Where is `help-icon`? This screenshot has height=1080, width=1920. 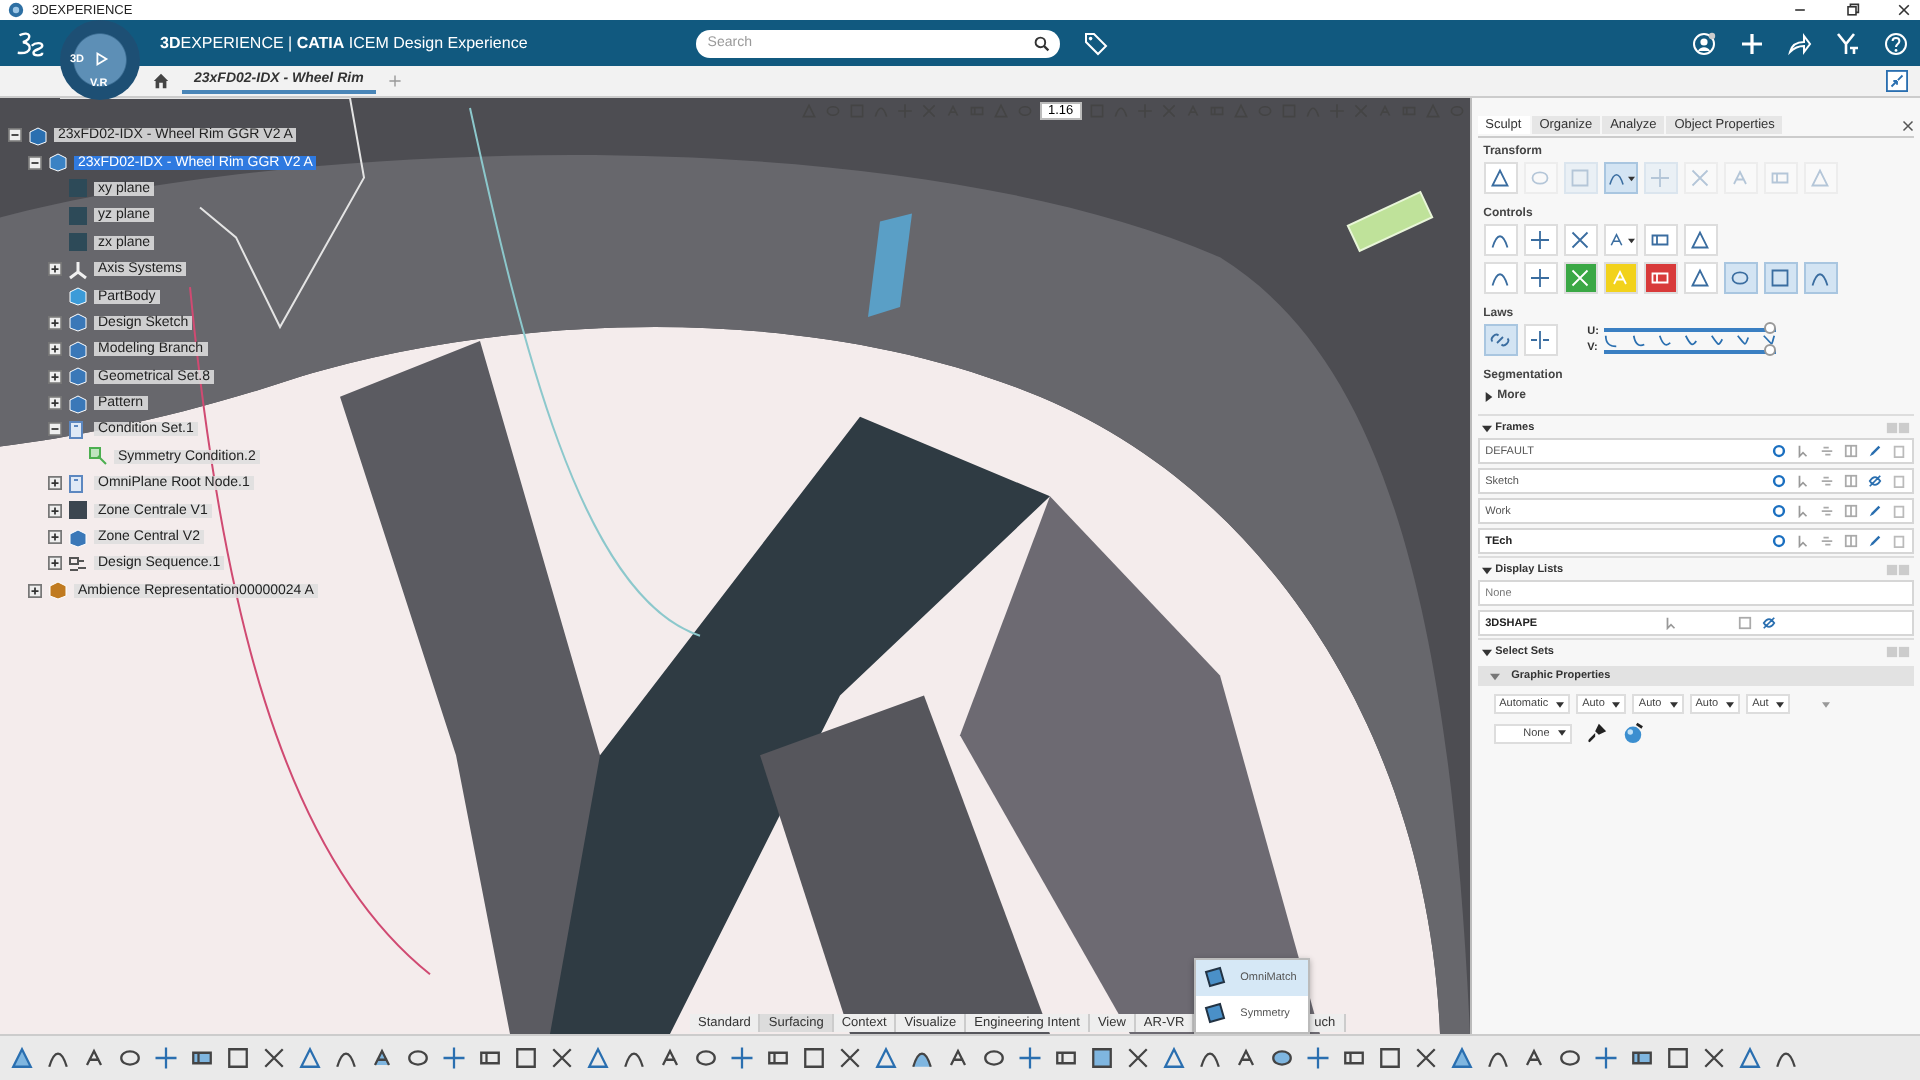 help-icon is located at coordinates (1896, 43).